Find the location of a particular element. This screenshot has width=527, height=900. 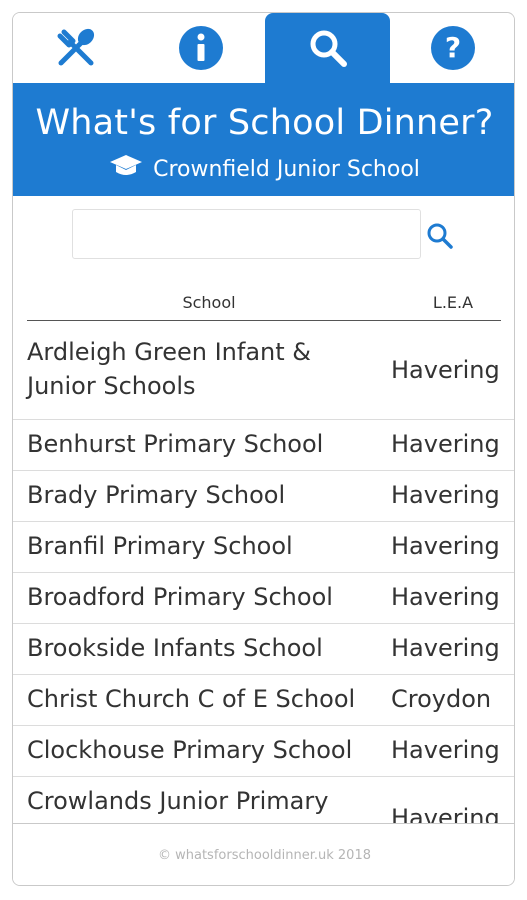

footer: © whatsforschooldinner.uk 2018 is located at coordinates (263, 854).